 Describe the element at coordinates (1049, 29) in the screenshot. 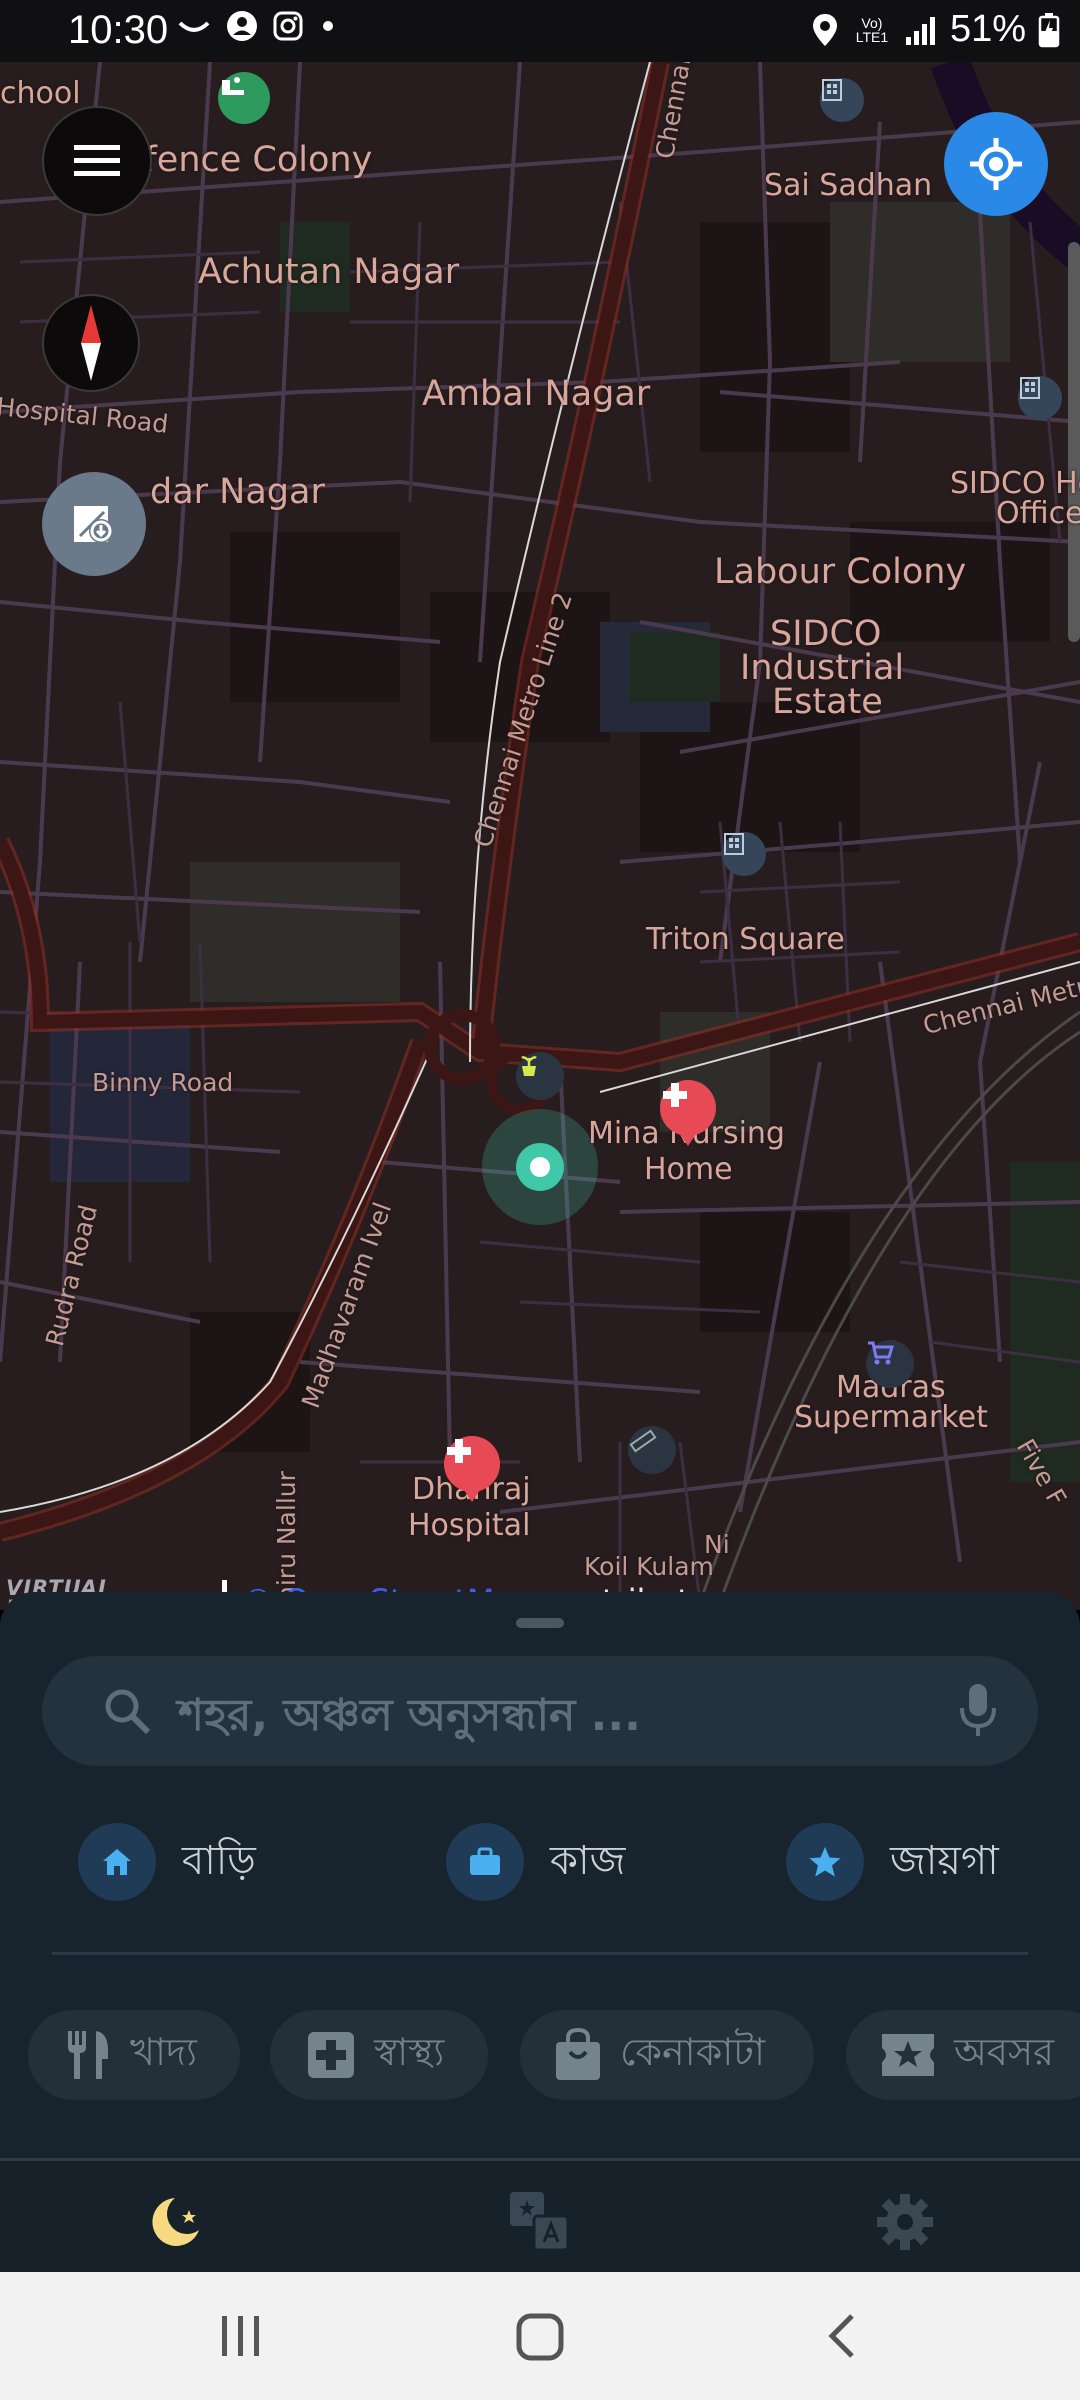

I see `battery-icon` at that location.